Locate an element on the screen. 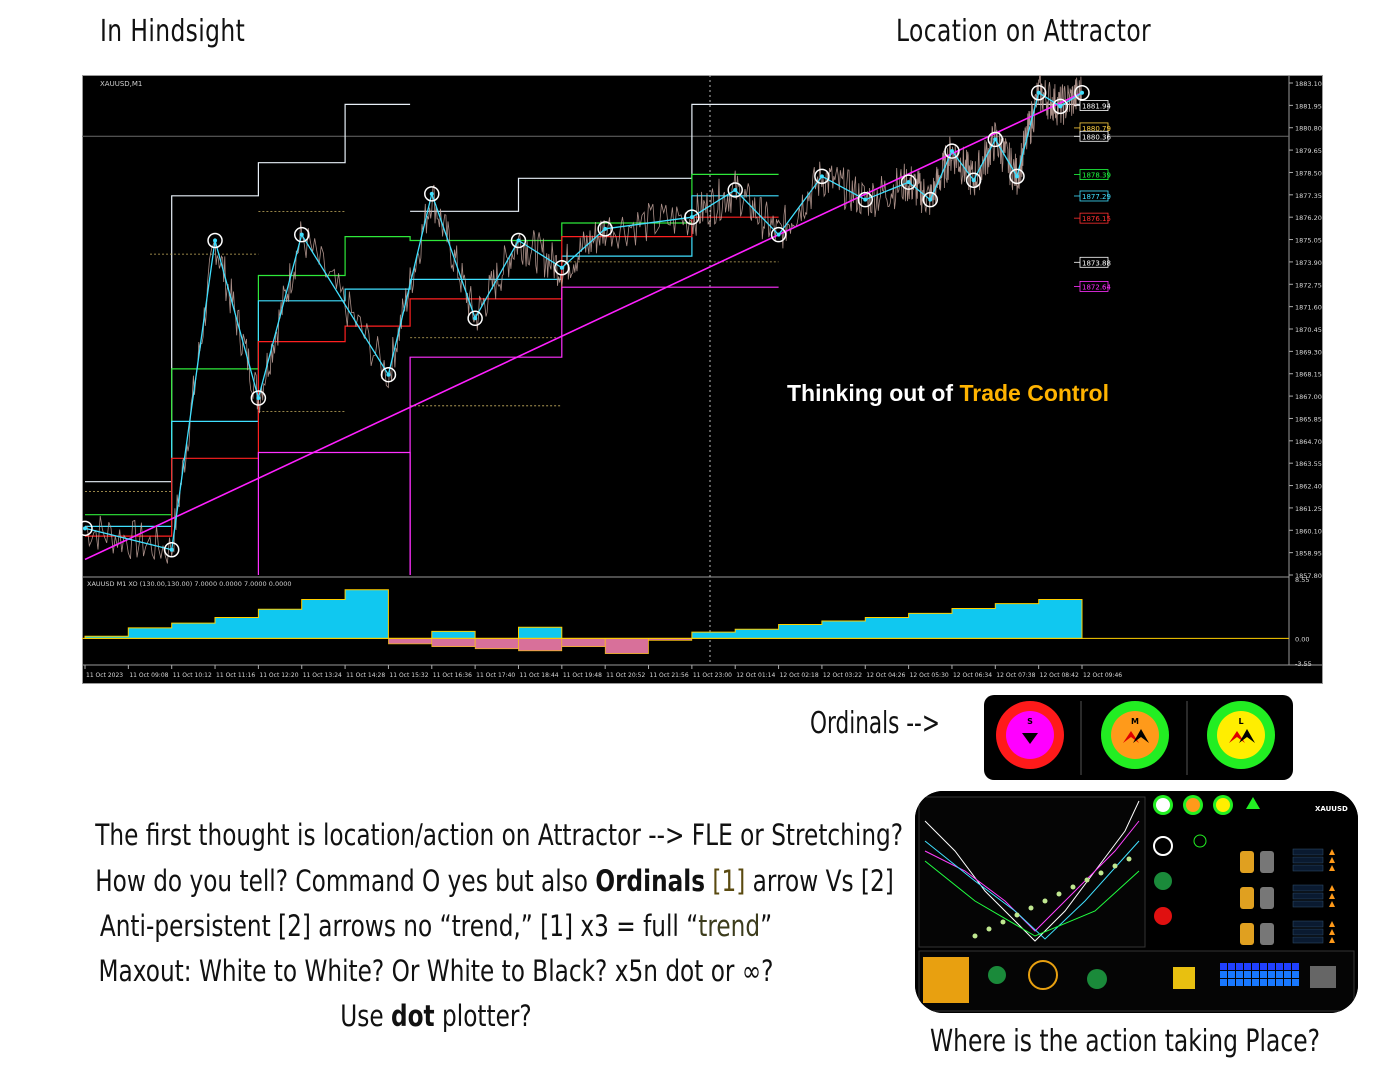  x-tick-label: 11 Oct 2023 is located at coordinates (104, 675).